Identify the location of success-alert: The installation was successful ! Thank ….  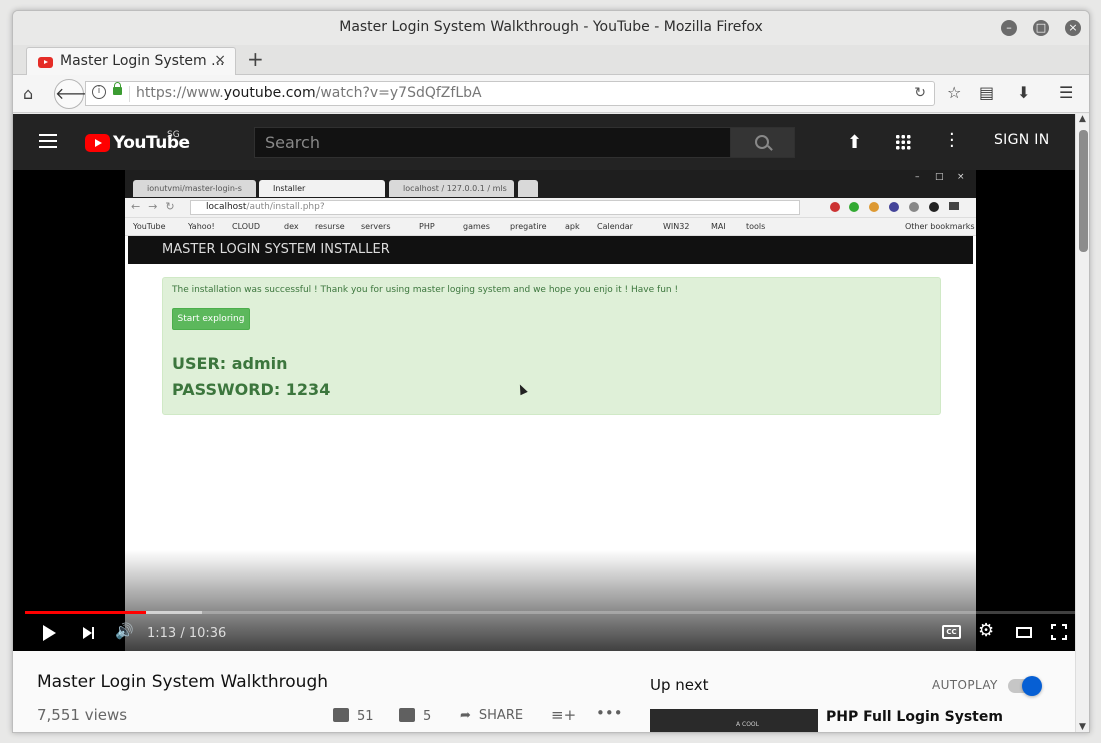
(551, 346).